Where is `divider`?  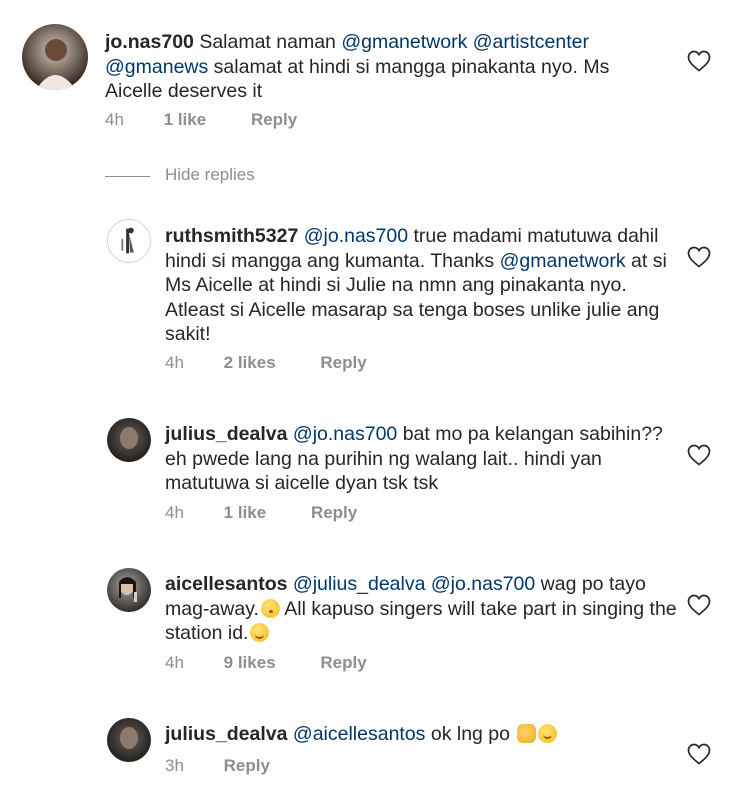
divider is located at coordinates (127, 176).